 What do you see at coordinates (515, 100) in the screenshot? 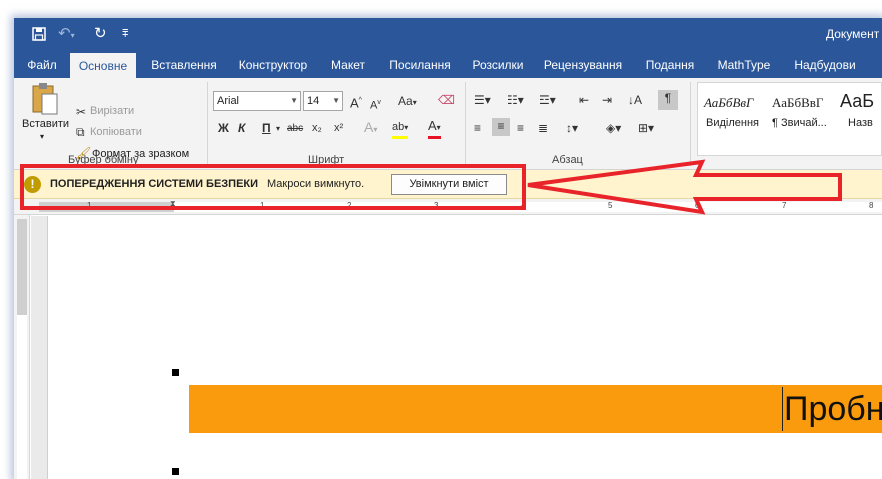
I see `numbering-icon: ☷▾` at bounding box center [515, 100].